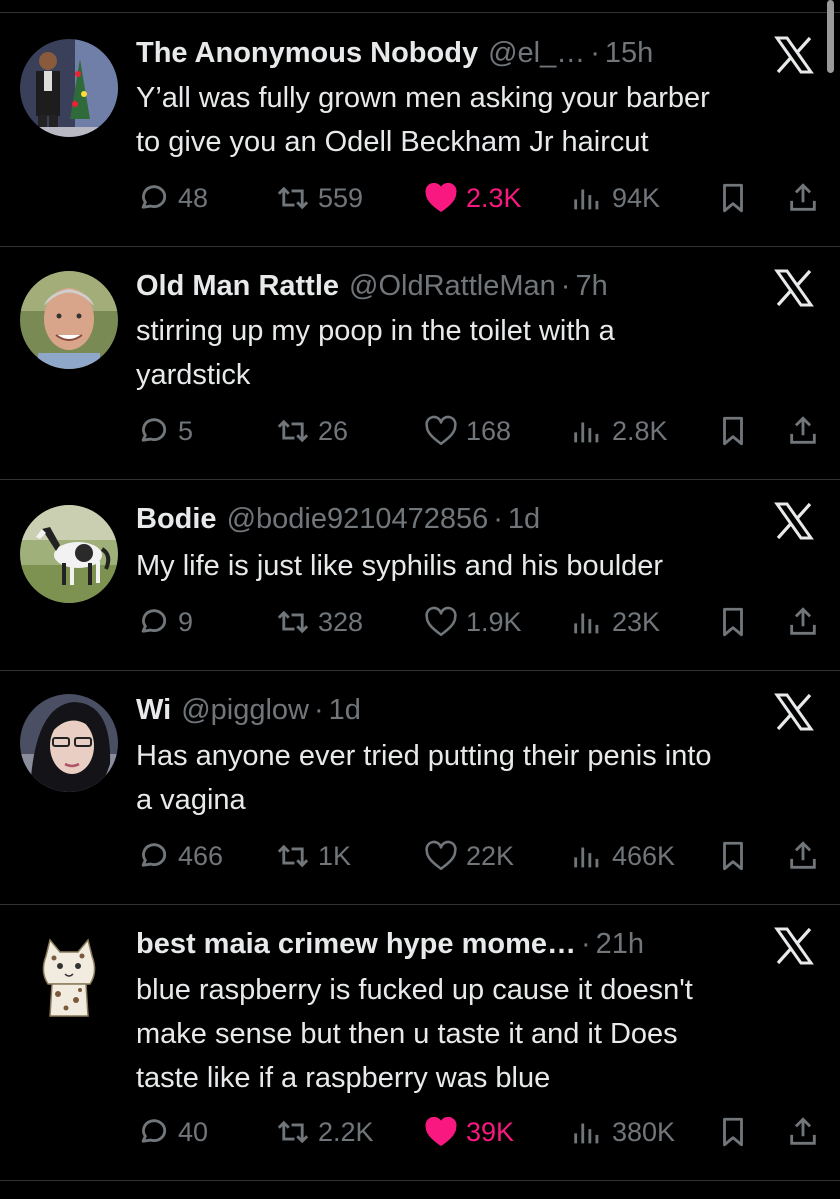 The width and height of the screenshot is (840, 1199). Describe the element at coordinates (193, 197) in the screenshot. I see `reply-count: 48` at that location.